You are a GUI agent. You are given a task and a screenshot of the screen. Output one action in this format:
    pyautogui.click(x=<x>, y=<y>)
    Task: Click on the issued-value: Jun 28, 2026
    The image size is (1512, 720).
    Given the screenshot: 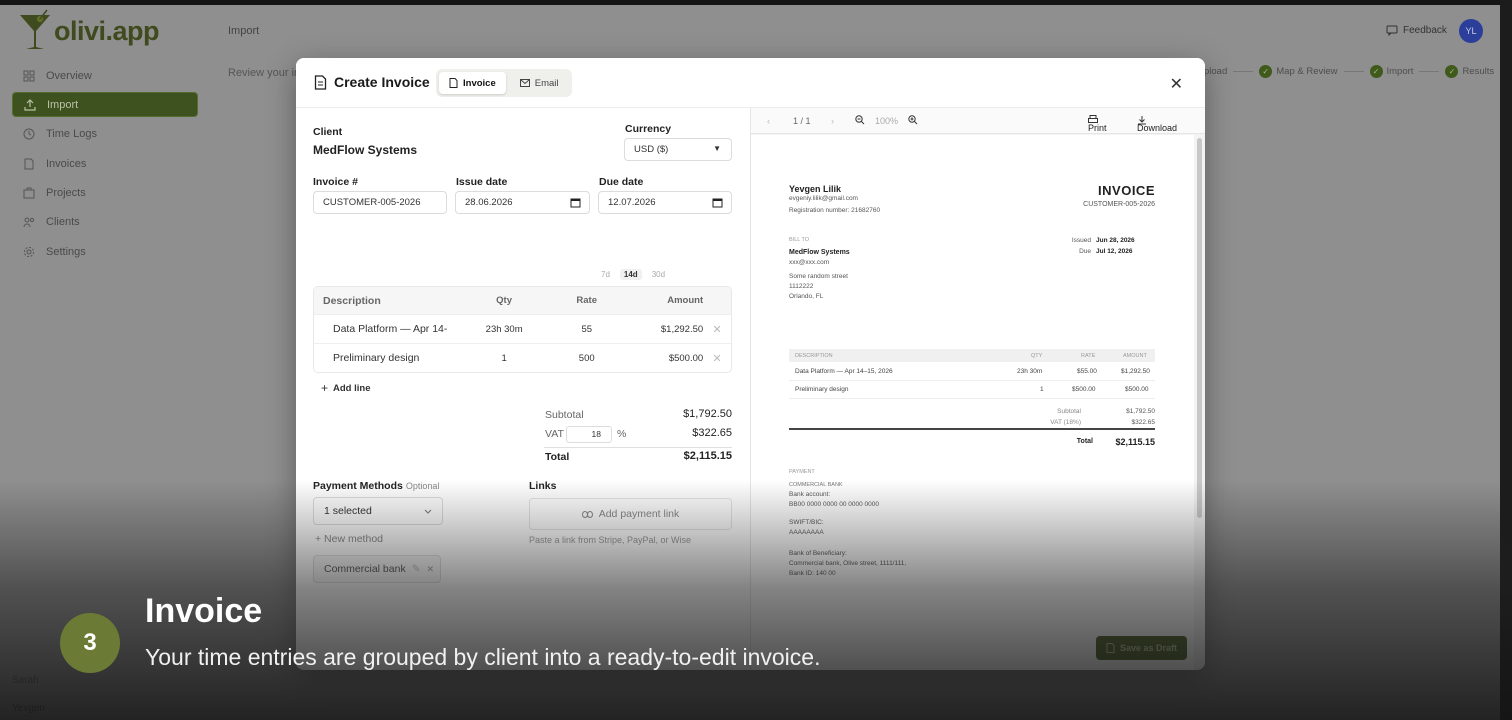 What is the action you would take?
    pyautogui.click(x=1115, y=240)
    